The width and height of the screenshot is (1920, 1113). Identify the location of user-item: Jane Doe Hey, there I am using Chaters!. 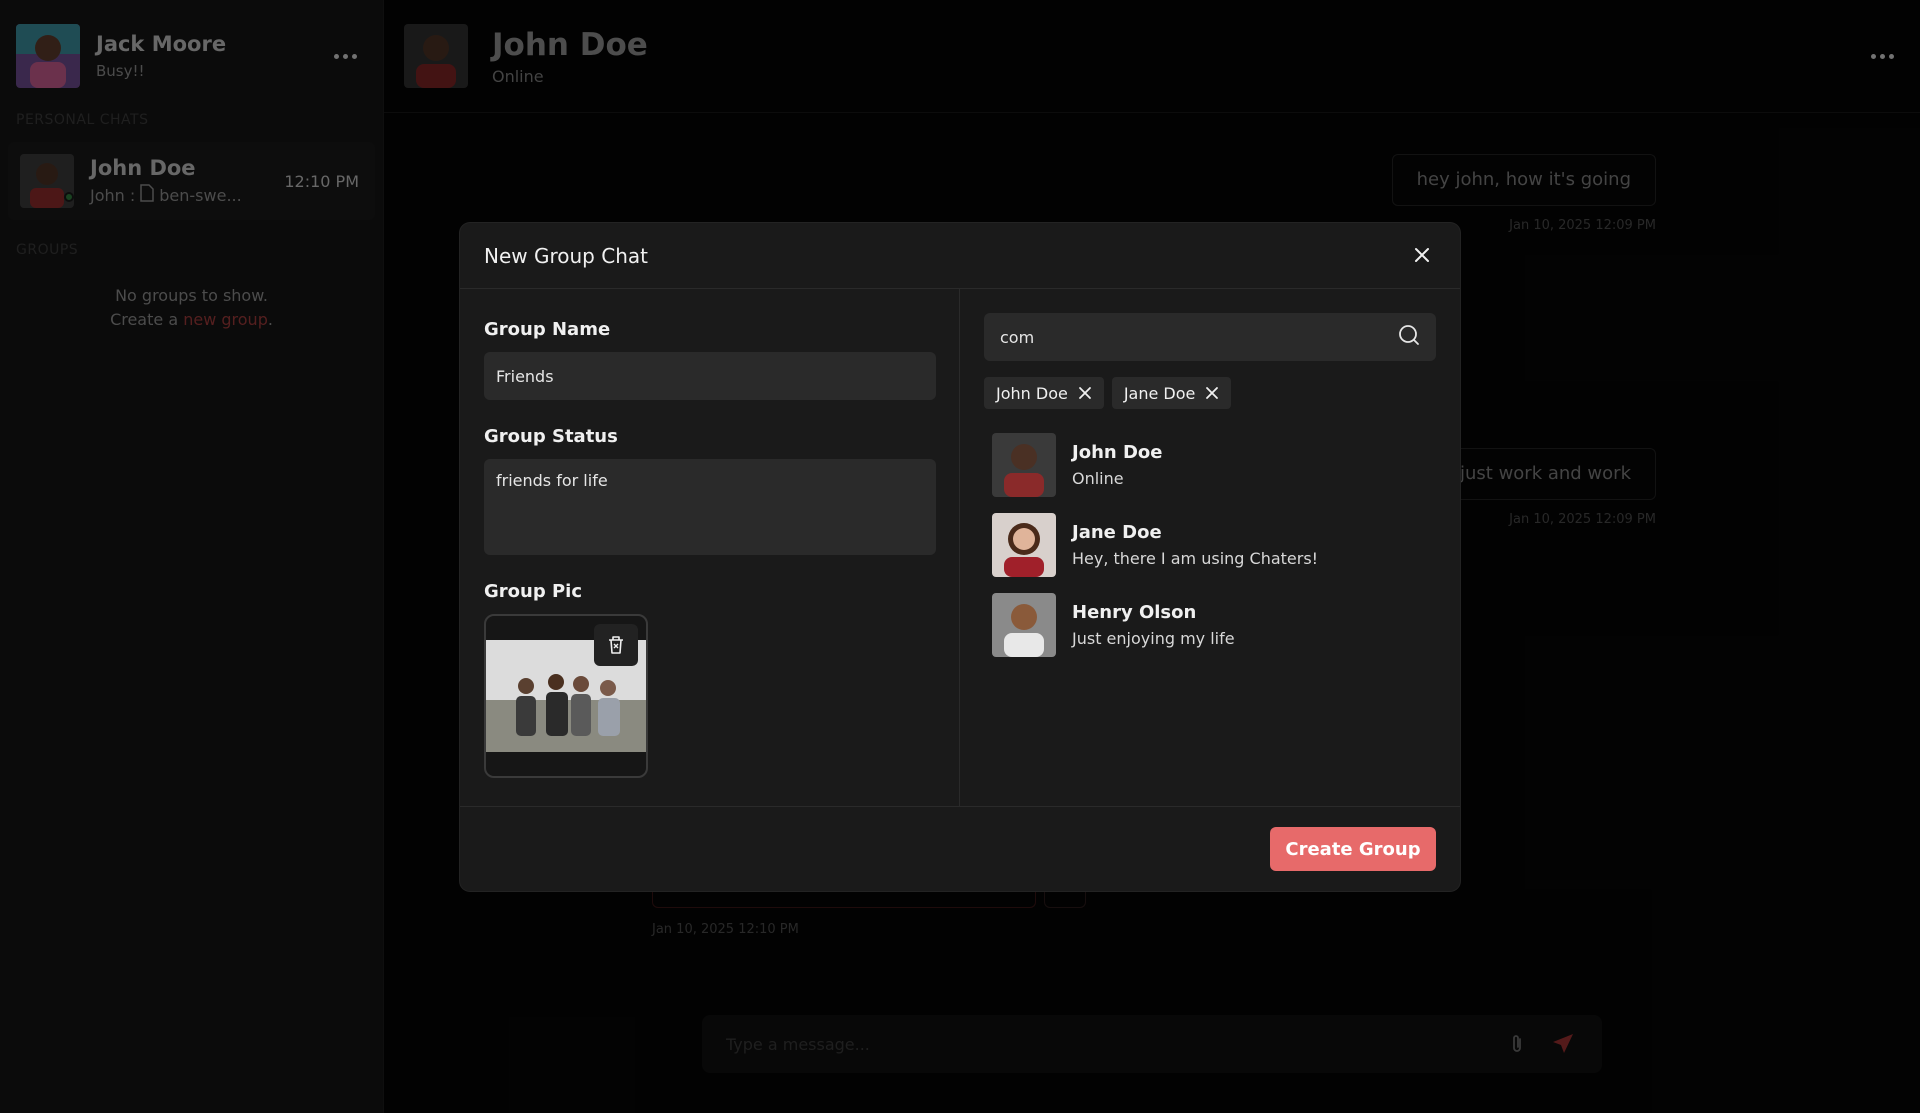
(1210, 545).